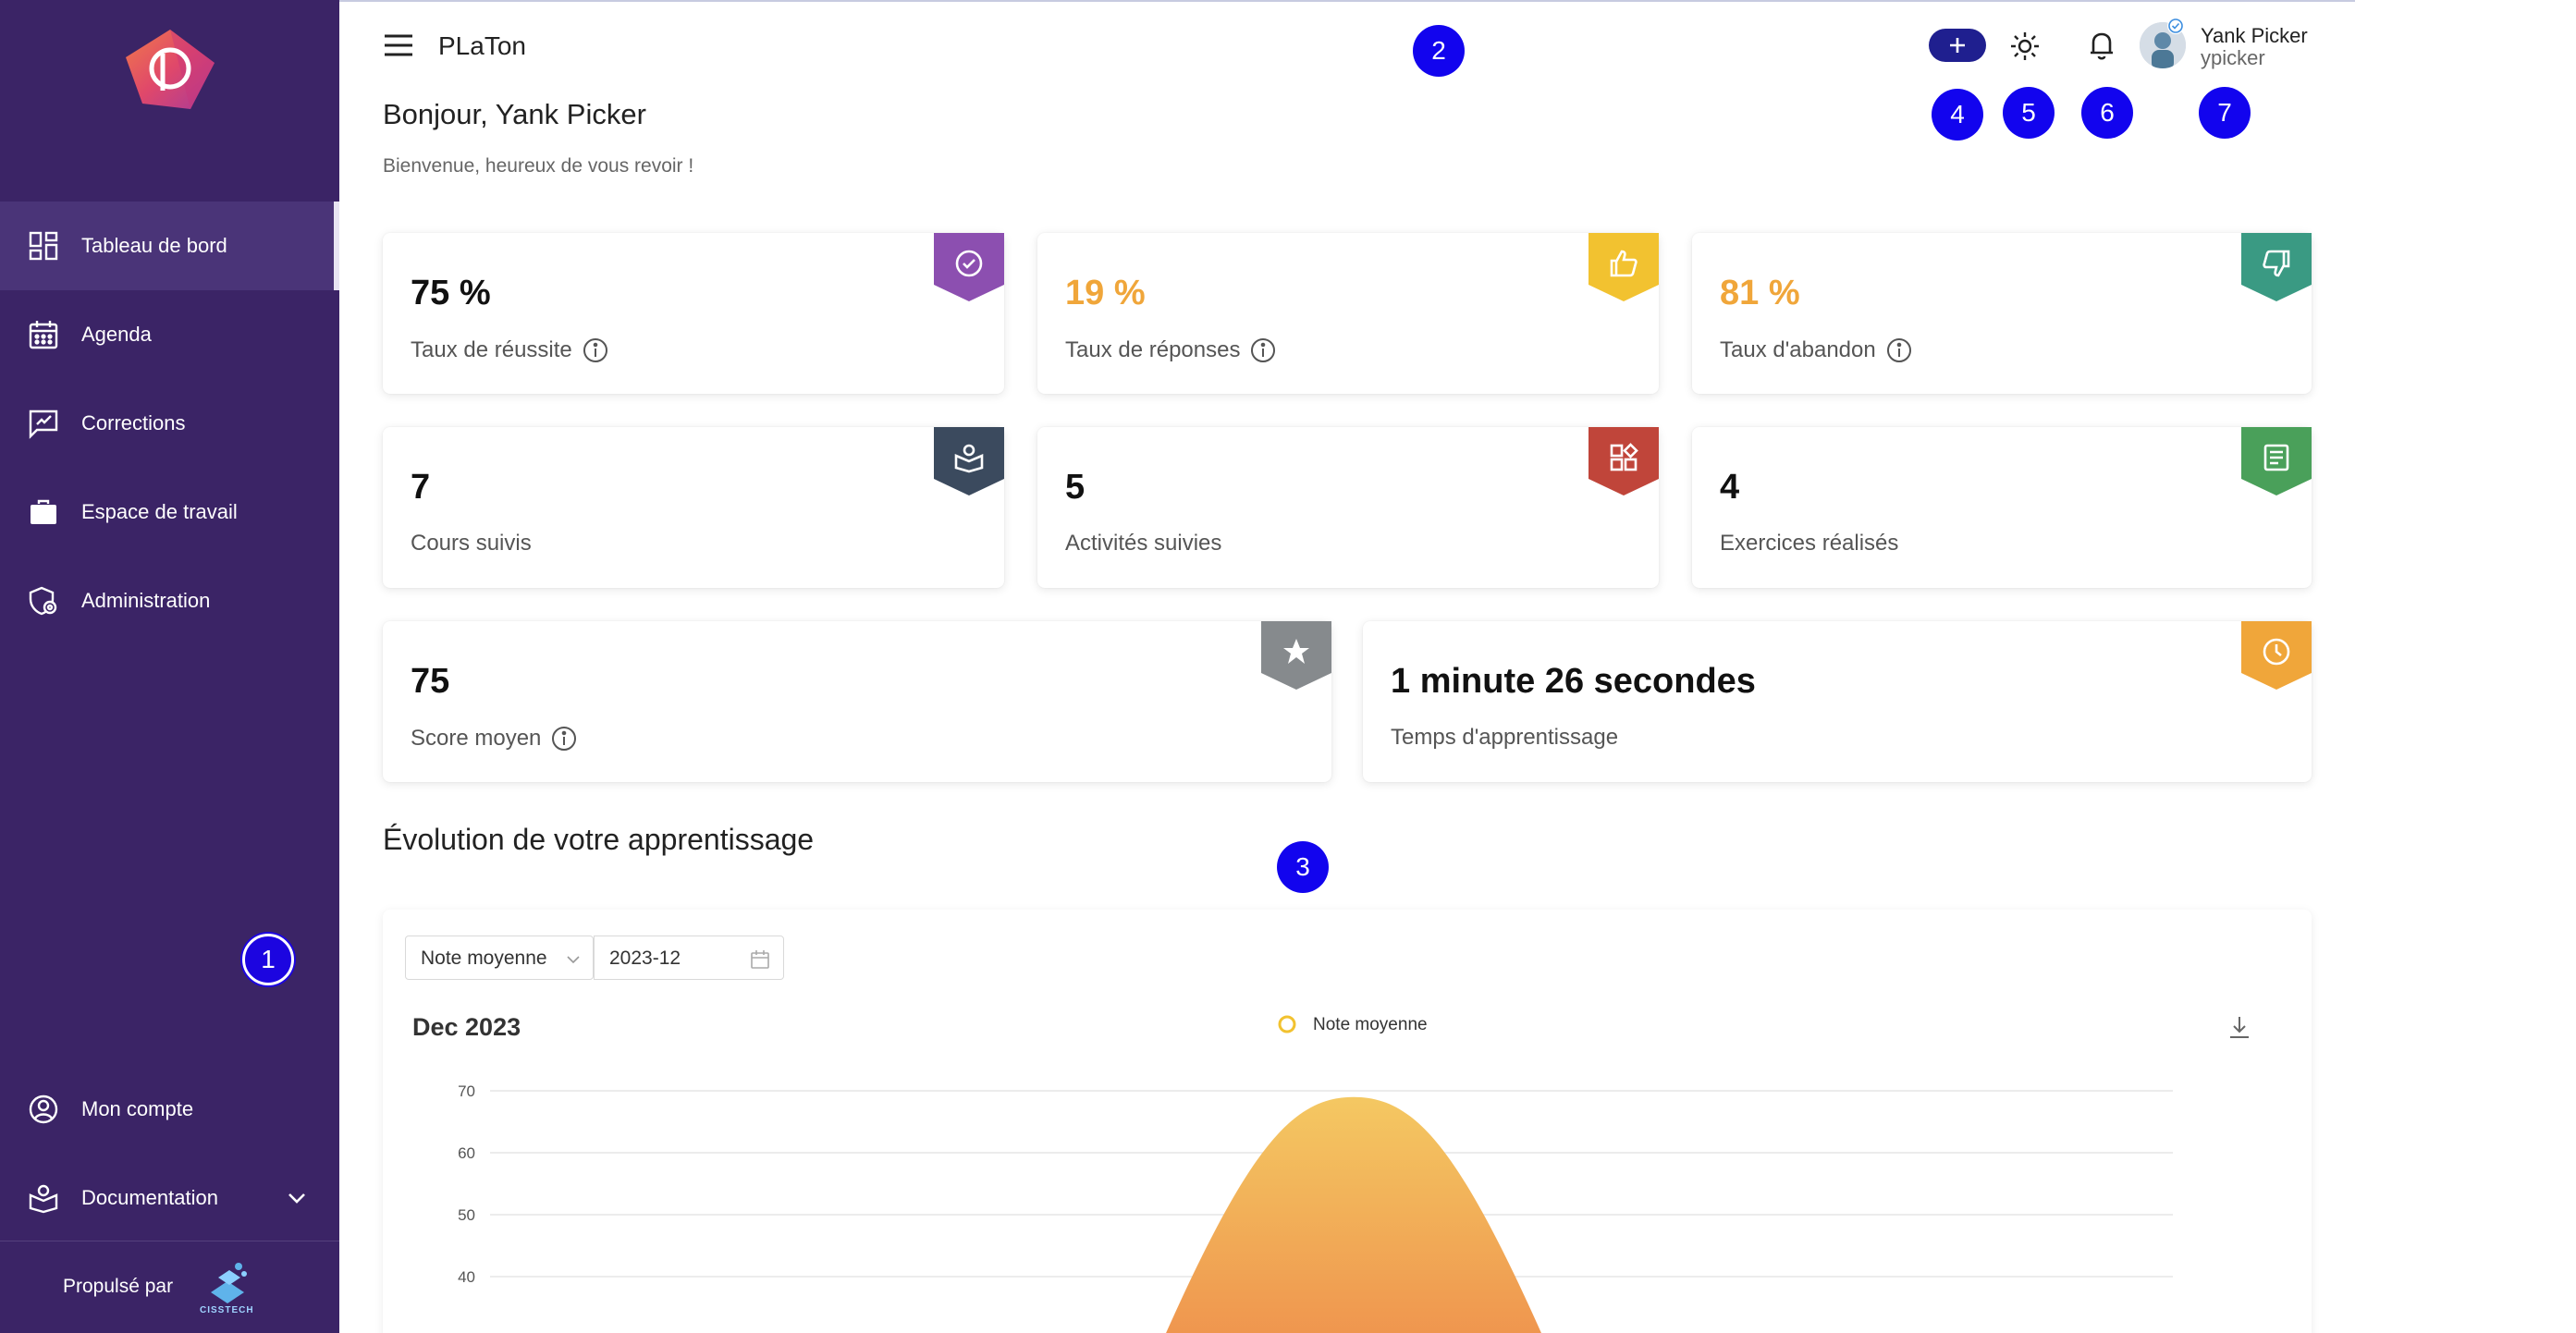 This screenshot has width=2576, height=1333. I want to click on stat-label: Score moyen, so click(494, 739).